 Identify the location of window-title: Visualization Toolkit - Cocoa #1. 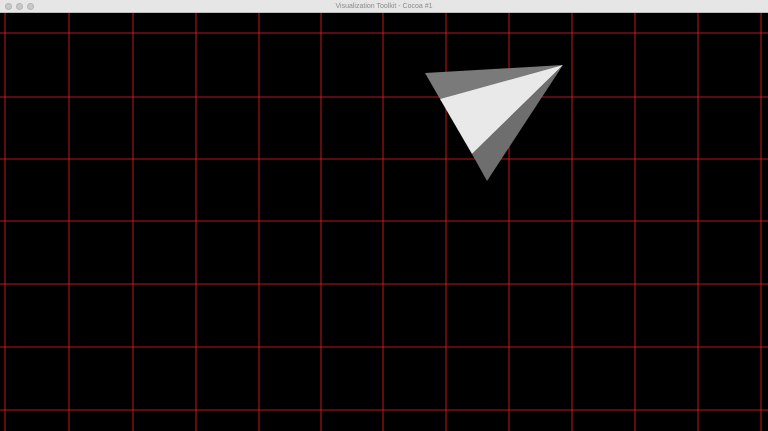
(384, 6).